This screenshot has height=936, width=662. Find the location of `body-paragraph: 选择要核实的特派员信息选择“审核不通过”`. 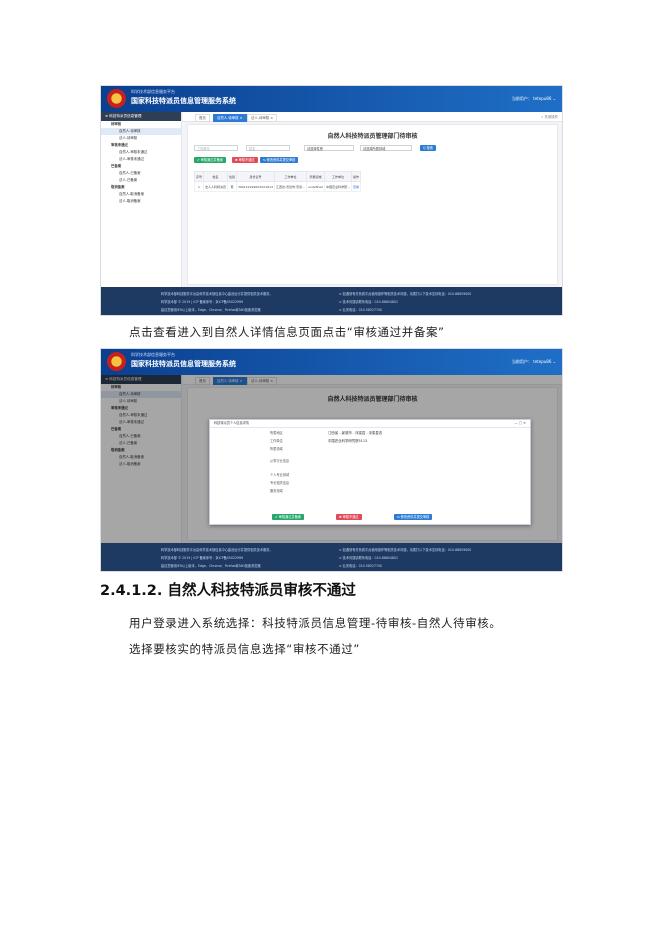

body-paragraph: 选择要核实的特派员信息选择“审核不通过” is located at coordinates (244, 649).